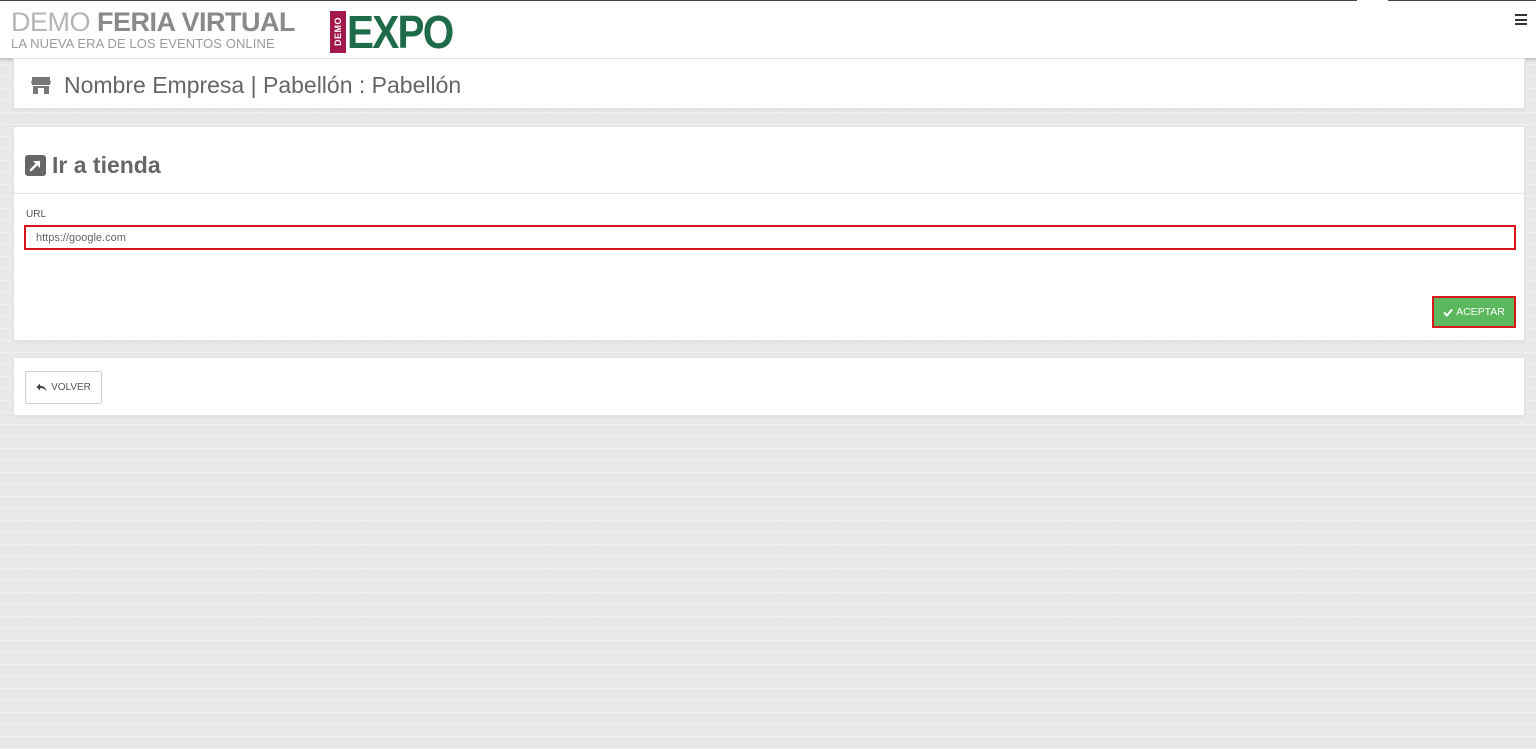 This screenshot has width=1536, height=749. I want to click on store-icon, so click(41, 85).